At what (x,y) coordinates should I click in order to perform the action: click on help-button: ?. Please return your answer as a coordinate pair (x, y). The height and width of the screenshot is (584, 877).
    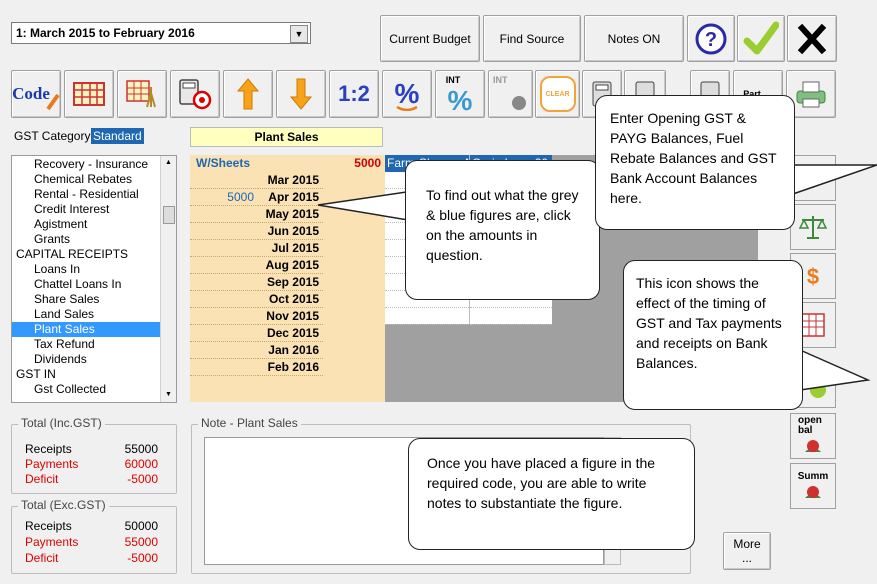
    Looking at the image, I should click on (711, 38).